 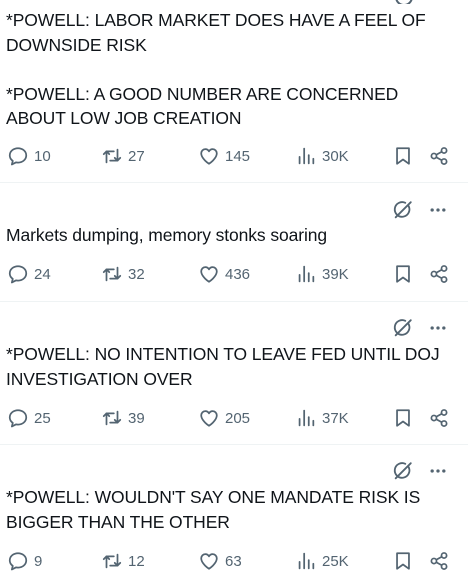 I want to click on reply-button: 24, so click(x=29, y=274).